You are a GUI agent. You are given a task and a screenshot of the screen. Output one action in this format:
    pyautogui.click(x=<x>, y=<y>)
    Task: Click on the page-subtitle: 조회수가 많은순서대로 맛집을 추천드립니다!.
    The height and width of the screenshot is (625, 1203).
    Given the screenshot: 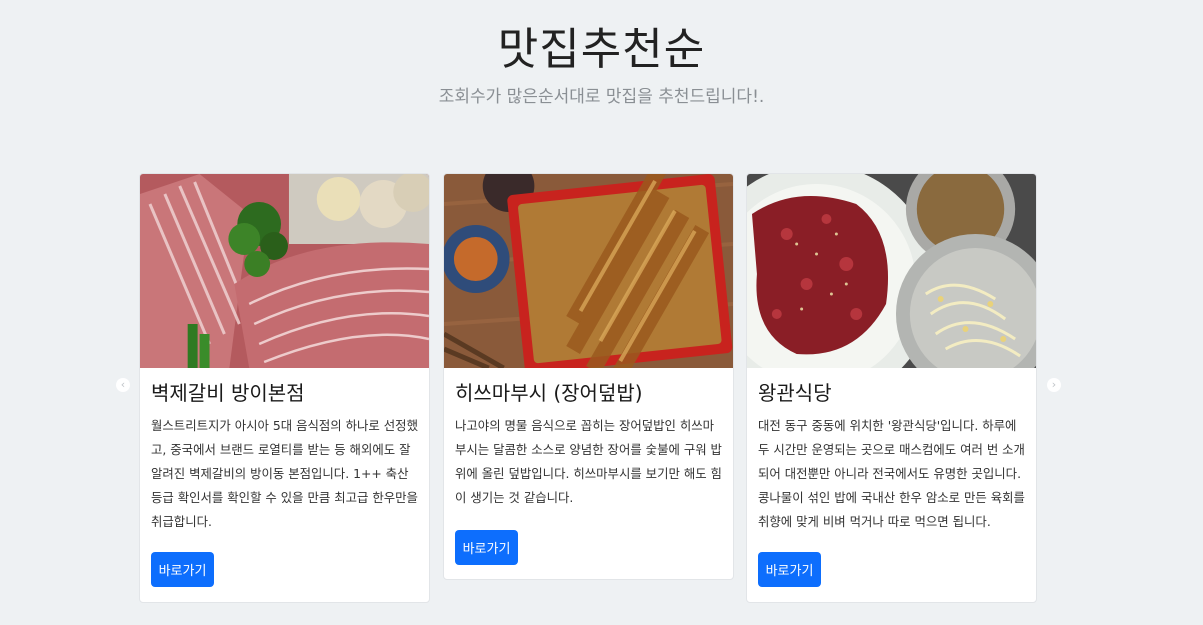 What is the action you would take?
    pyautogui.click(x=601, y=97)
    